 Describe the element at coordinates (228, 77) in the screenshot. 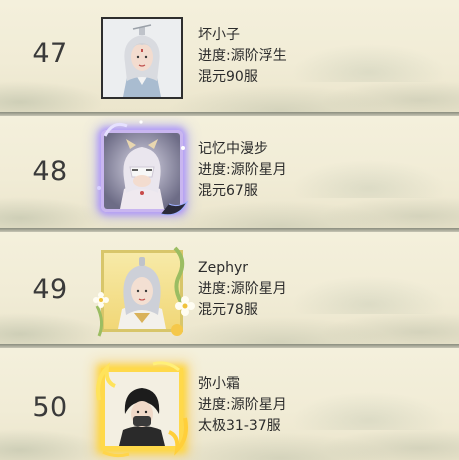

I see `player-server: 混元90服` at that location.